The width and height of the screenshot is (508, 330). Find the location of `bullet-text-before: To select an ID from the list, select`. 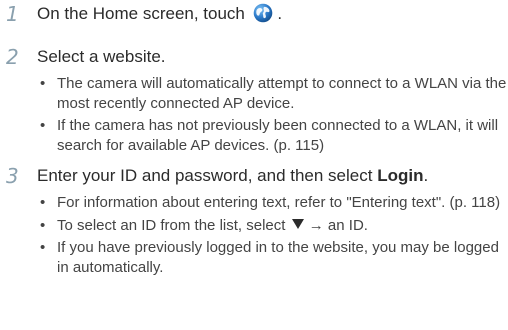

bullet-text-before: To select an ID from the list, select is located at coordinates (171, 225).